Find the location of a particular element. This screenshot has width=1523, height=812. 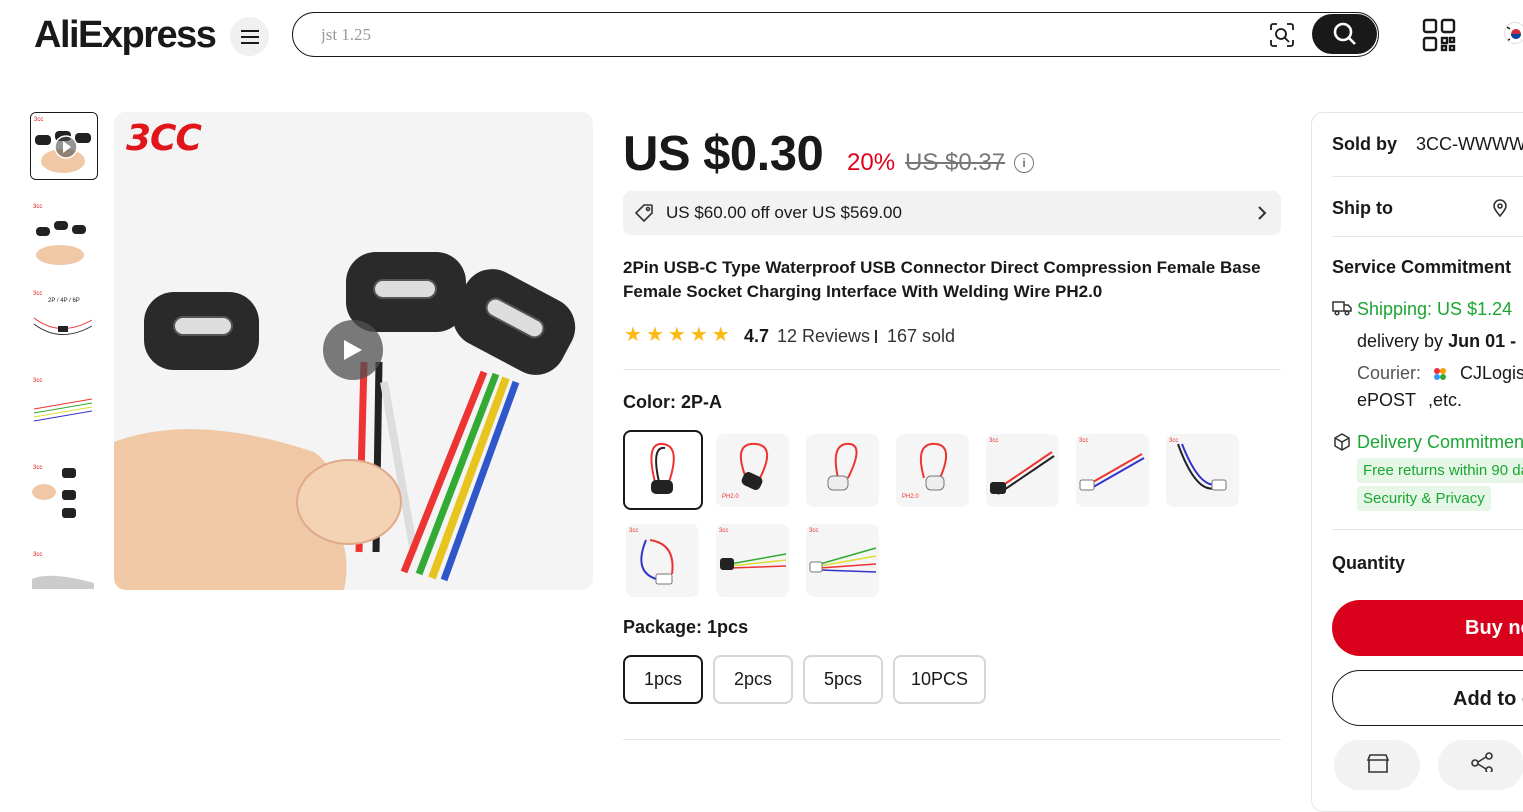

package-option-5pcs: 5pcs is located at coordinates (843, 679).